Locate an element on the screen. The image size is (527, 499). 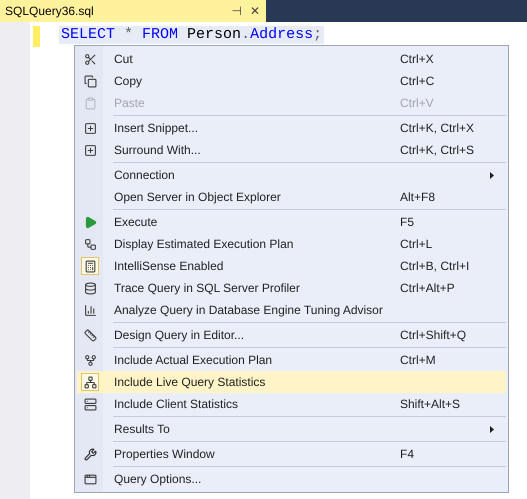
change-marker is located at coordinates (36, 36).